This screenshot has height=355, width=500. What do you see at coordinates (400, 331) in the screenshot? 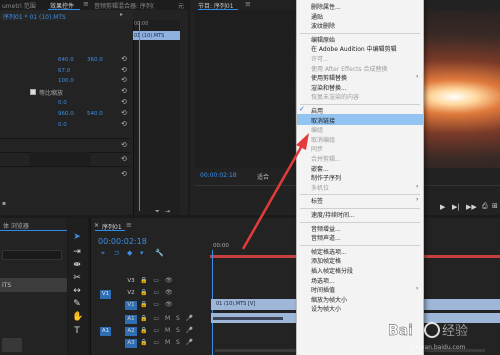
I see `svg-text: Bai` at bounding box center [400, 331].